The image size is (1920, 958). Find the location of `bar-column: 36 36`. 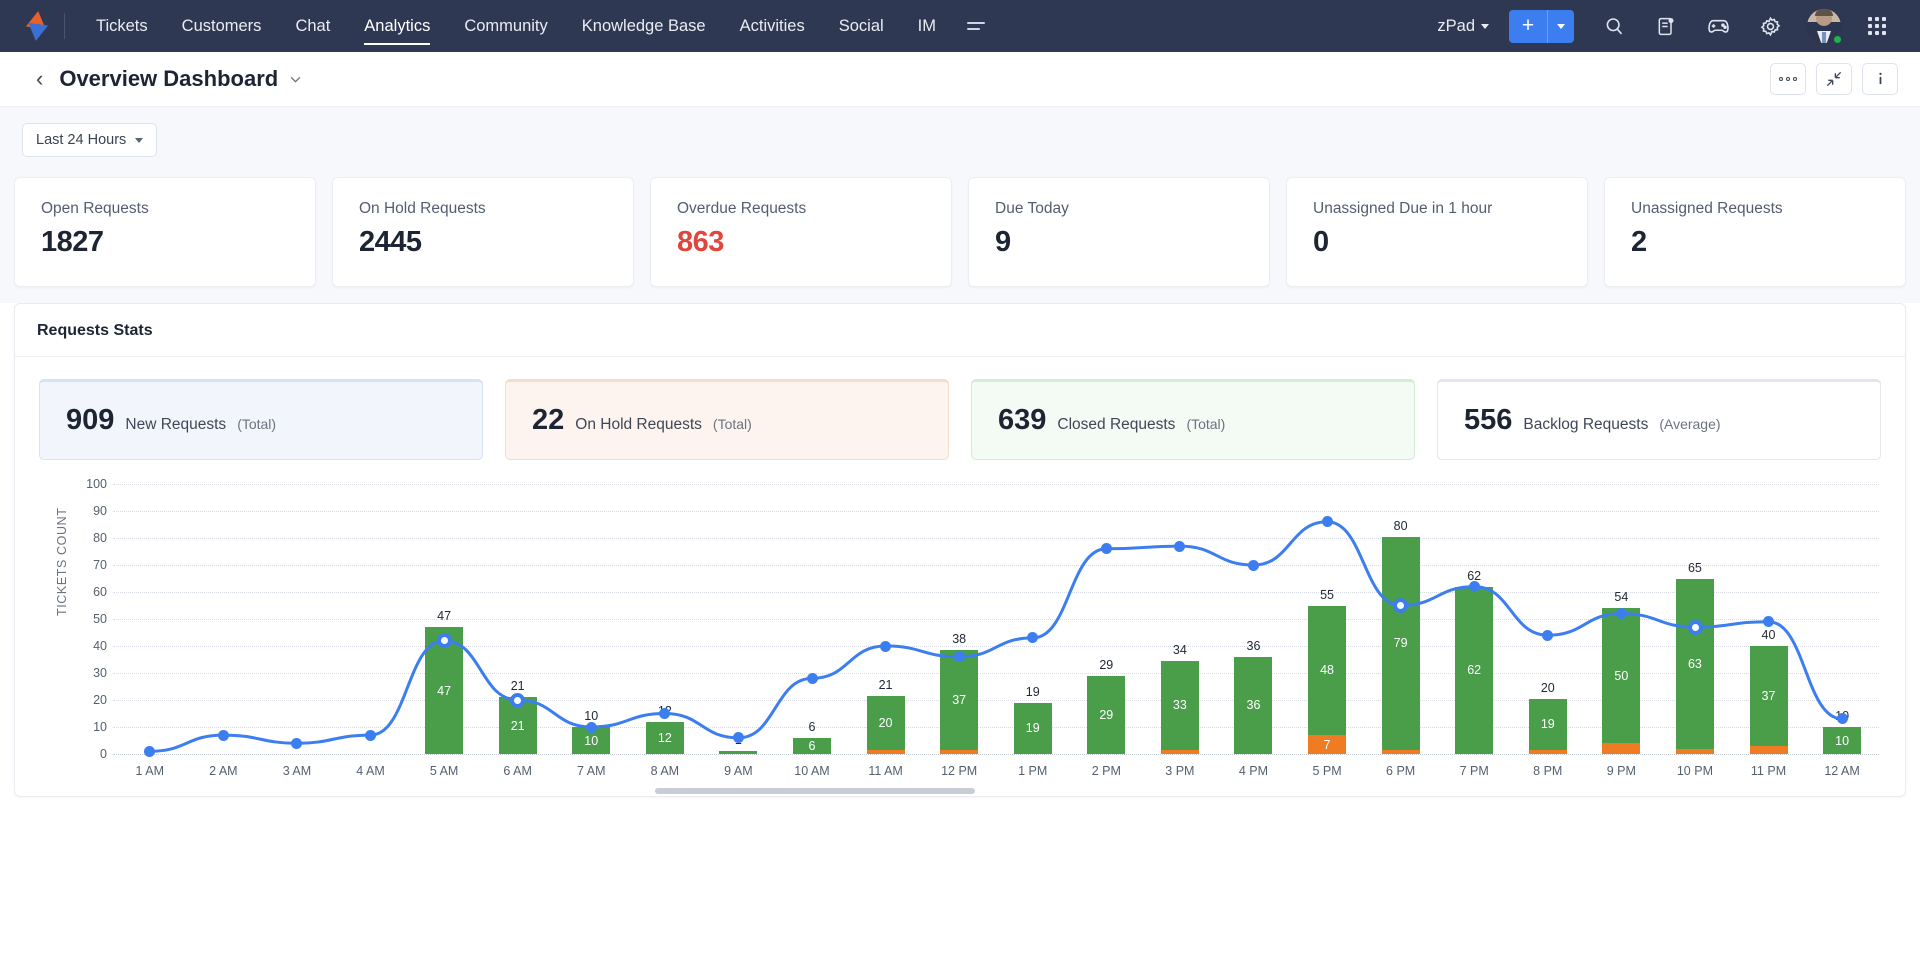

bar-column: 36 36 is located at coordinates (1254, 619).